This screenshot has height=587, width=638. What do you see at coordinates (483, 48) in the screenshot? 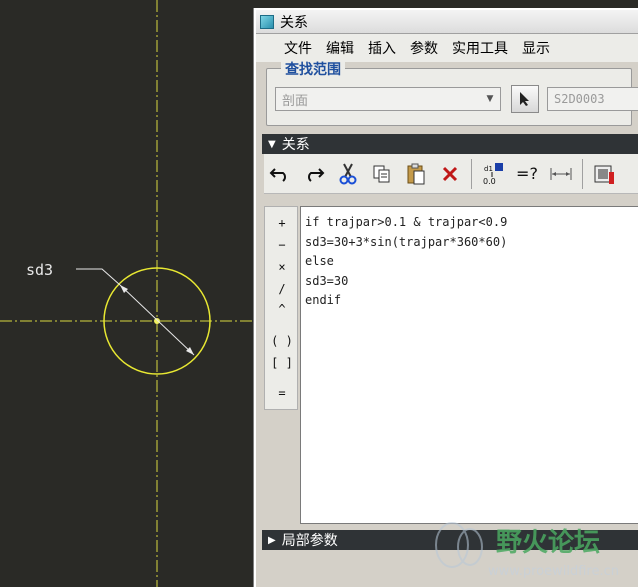
I see `menu-utilities: 实用工具` at bounding box center [483, 48].